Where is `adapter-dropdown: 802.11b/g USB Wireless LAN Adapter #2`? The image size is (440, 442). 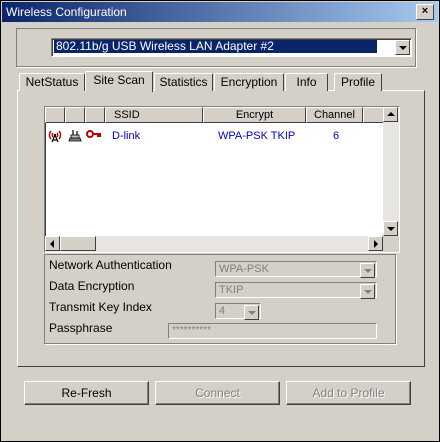
adapter-dropdown: 802.11b/g USB Wireless LAN Adapter #2 is located at coordinates (231, 47).